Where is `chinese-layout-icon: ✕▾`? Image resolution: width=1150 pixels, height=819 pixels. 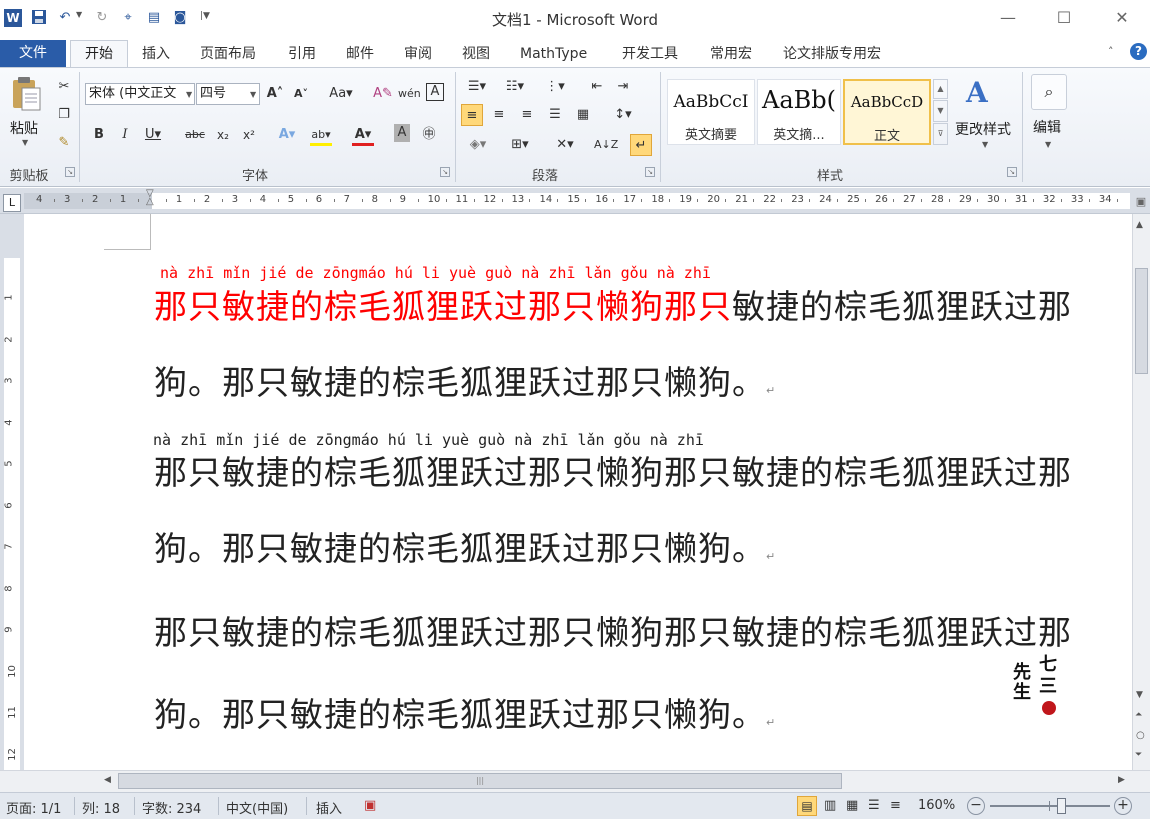
chinese-layout-icon: ✕▾ is located at coordinates (565, 145).